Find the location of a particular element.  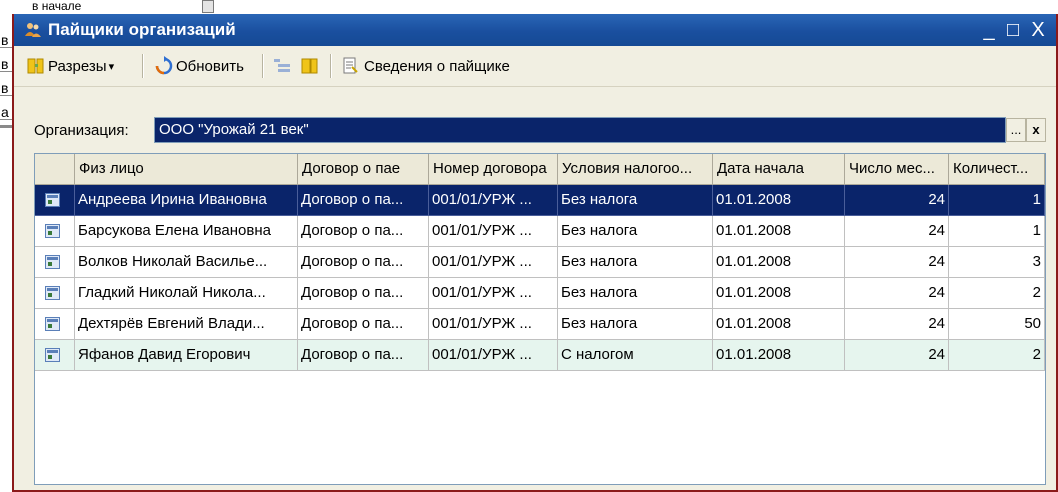

window-title: Пайщики организаций is located at coordinates (142, 29).